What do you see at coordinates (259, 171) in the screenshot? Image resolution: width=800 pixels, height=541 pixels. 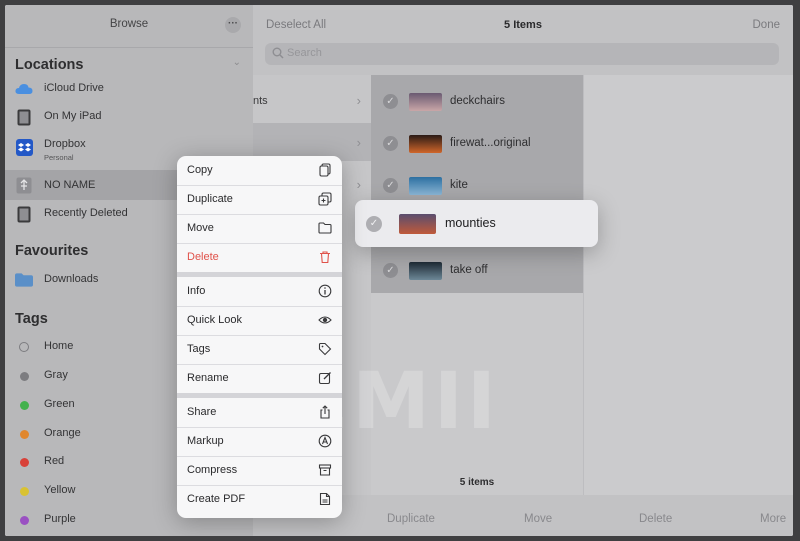 I see `menu-item-copy: Copy` at bounding box center [259, 171].